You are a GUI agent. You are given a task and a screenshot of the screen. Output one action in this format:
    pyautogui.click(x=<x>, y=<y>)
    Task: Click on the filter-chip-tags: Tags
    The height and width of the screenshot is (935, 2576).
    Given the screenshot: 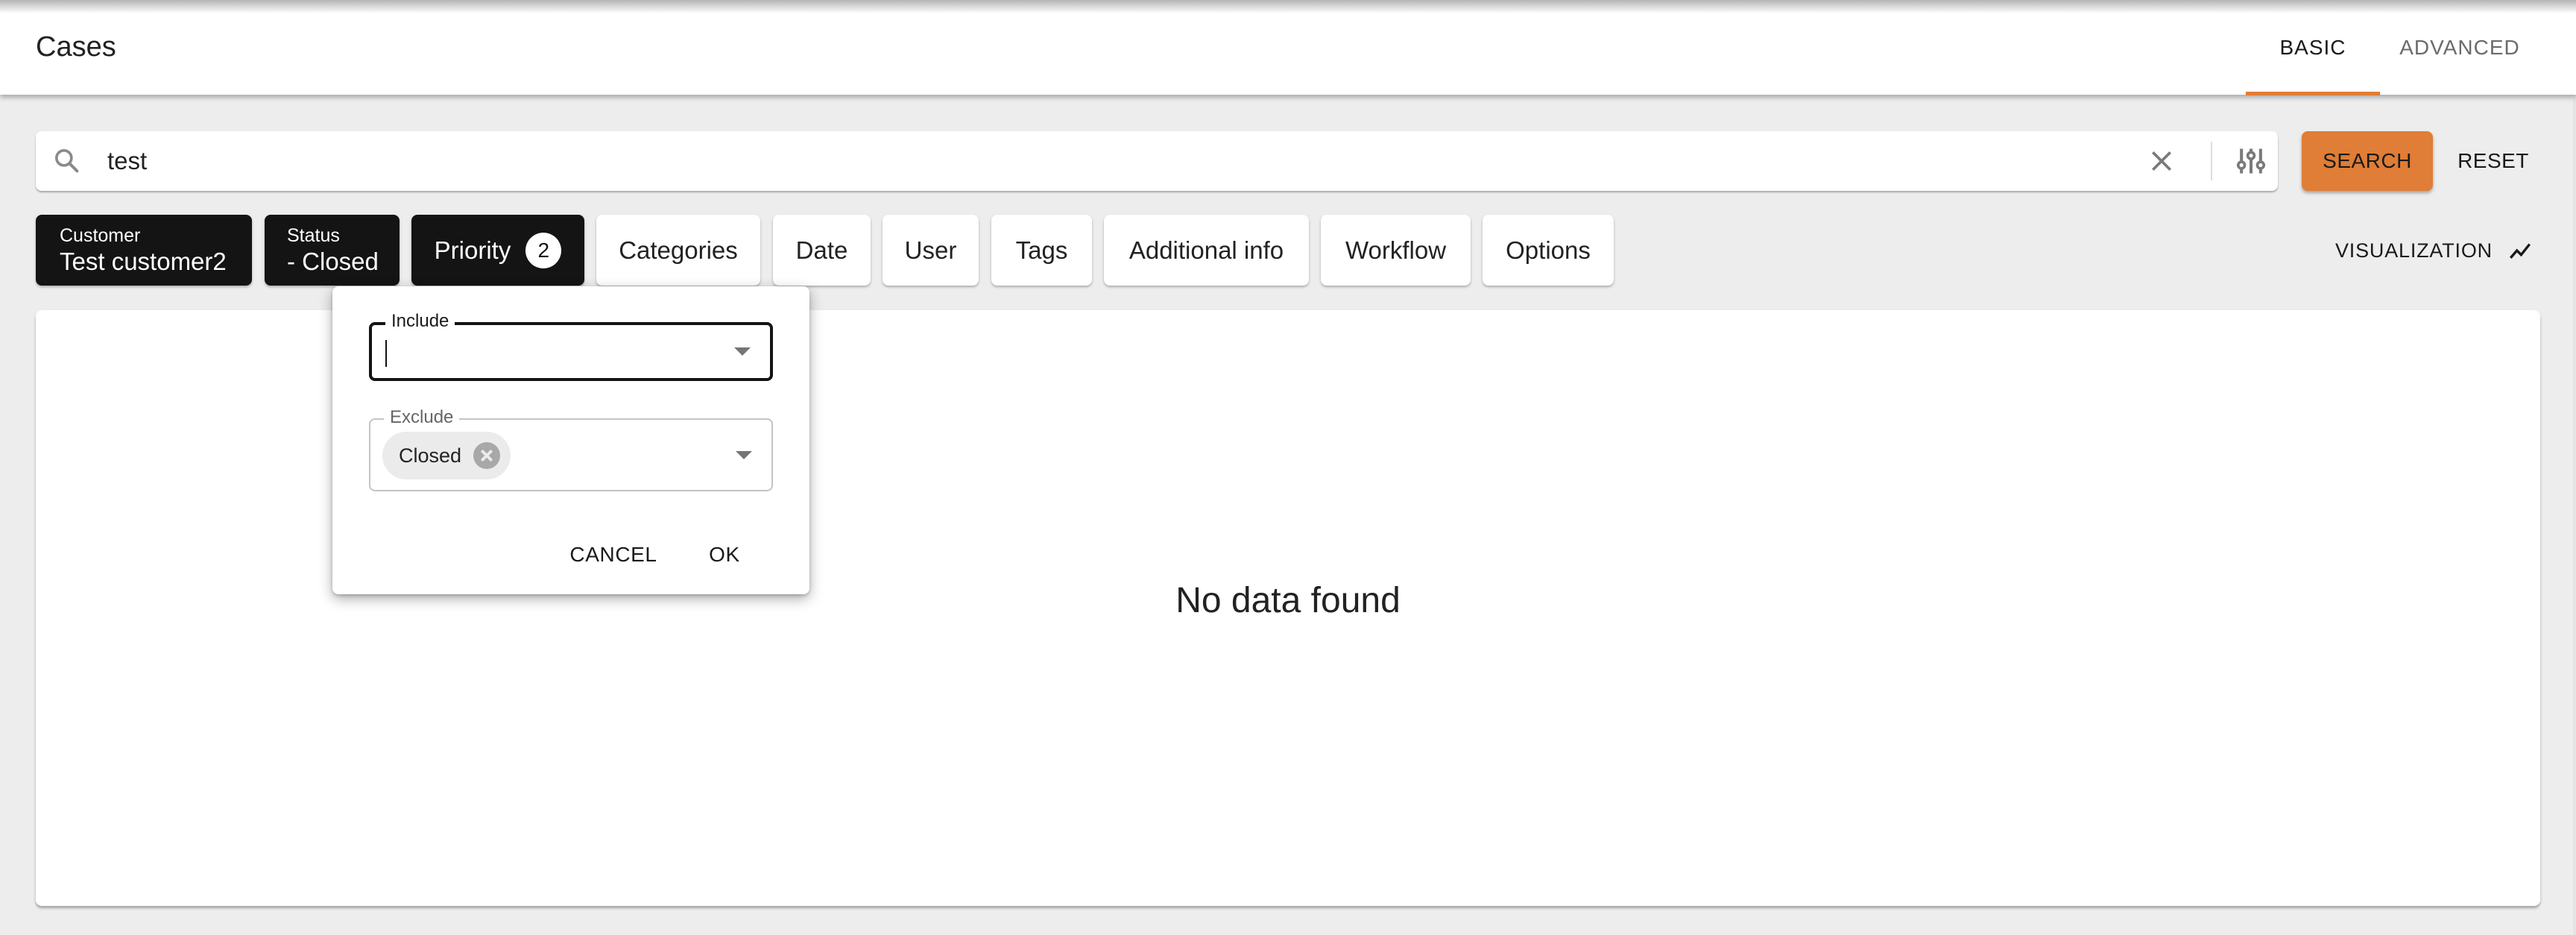 What is the action you would take?
    pyautogui.click(x=1041, y=250)
    